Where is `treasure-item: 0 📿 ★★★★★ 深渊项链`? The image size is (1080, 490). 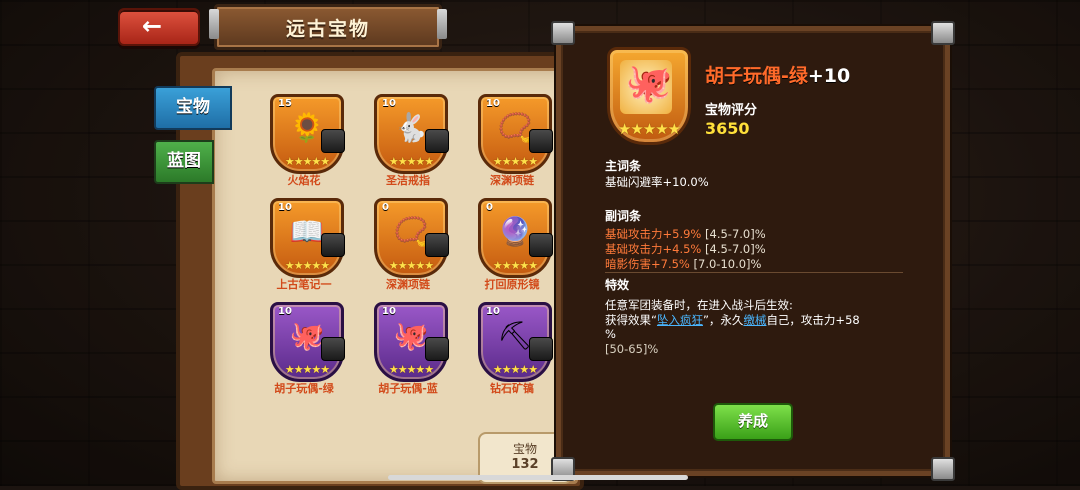 treasure-item: 0 📿 ★★★★★ 深渊项链 is located at coordinates (408, 253).